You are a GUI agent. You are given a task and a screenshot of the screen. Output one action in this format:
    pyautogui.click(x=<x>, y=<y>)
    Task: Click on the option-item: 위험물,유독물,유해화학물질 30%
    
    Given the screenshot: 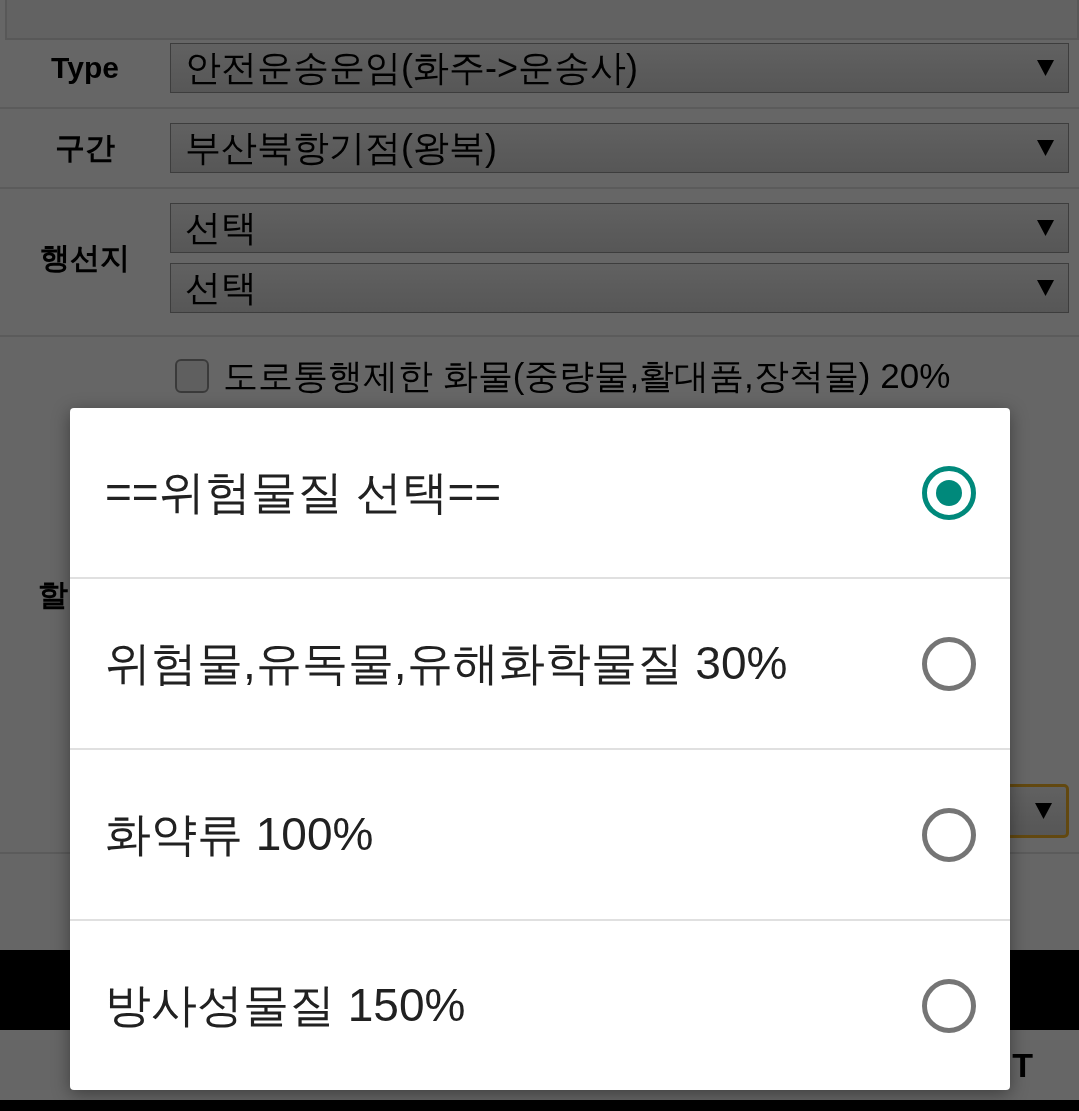 What is the action you would take?
    pyautogui.click(x=540, y=662)
    